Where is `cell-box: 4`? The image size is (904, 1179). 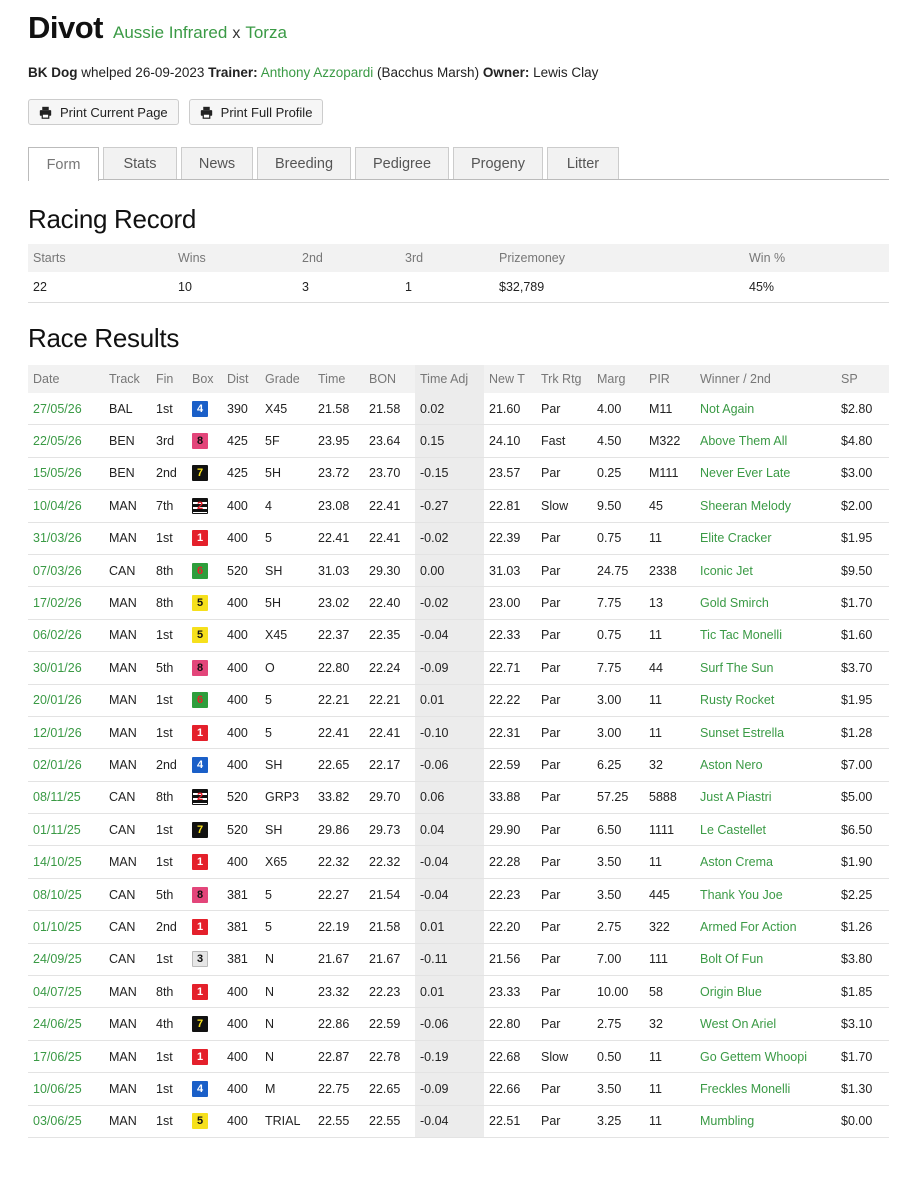
cell-box: 4 is located at coordinates (204, 765).